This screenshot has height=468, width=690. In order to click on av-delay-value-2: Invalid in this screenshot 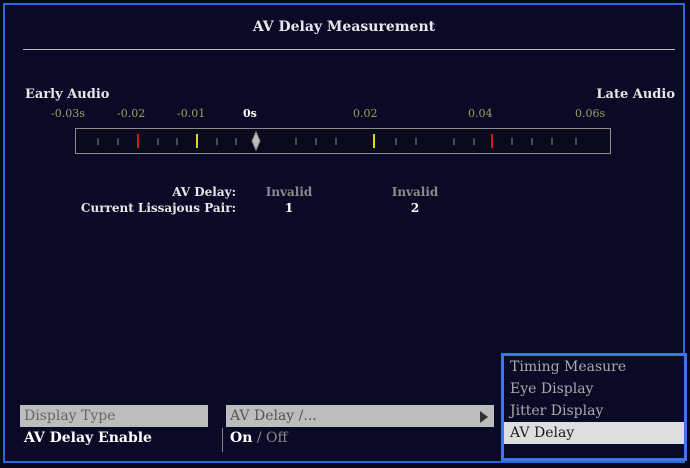, I will do `click(415, 192)`.